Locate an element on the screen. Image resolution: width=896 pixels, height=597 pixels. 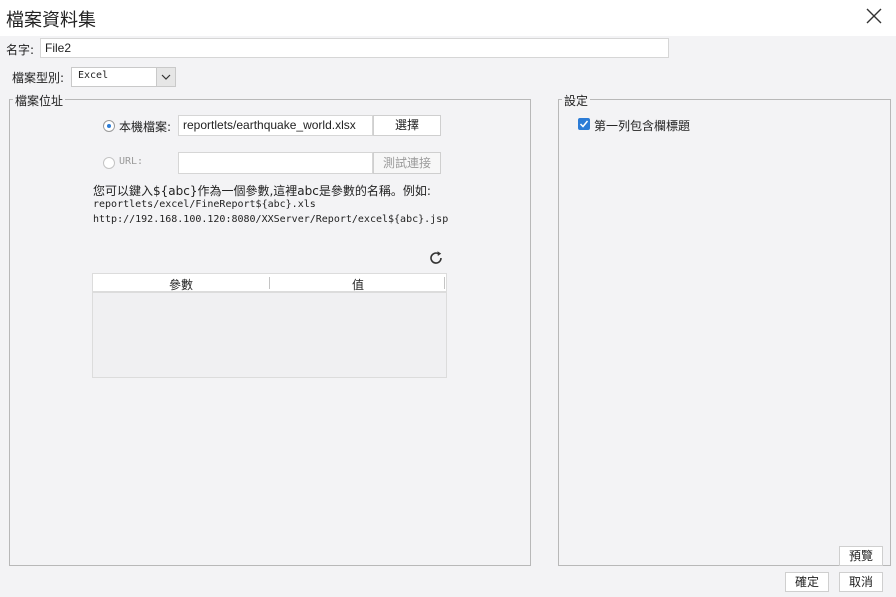
ok-button: 確定 is located at coordinates (807, 582).